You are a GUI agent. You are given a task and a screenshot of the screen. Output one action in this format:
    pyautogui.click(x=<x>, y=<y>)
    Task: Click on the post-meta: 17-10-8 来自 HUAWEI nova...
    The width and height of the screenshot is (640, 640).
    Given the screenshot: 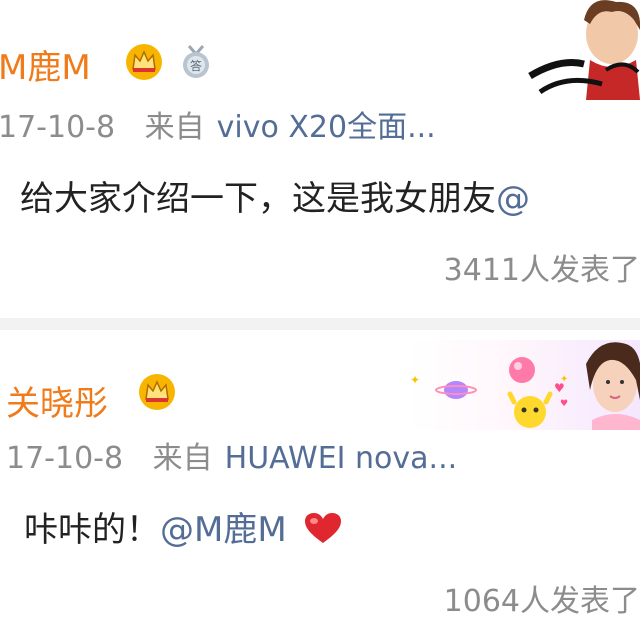 What is the action you would take?
    pyautogui.click(x=231, y=455)
    